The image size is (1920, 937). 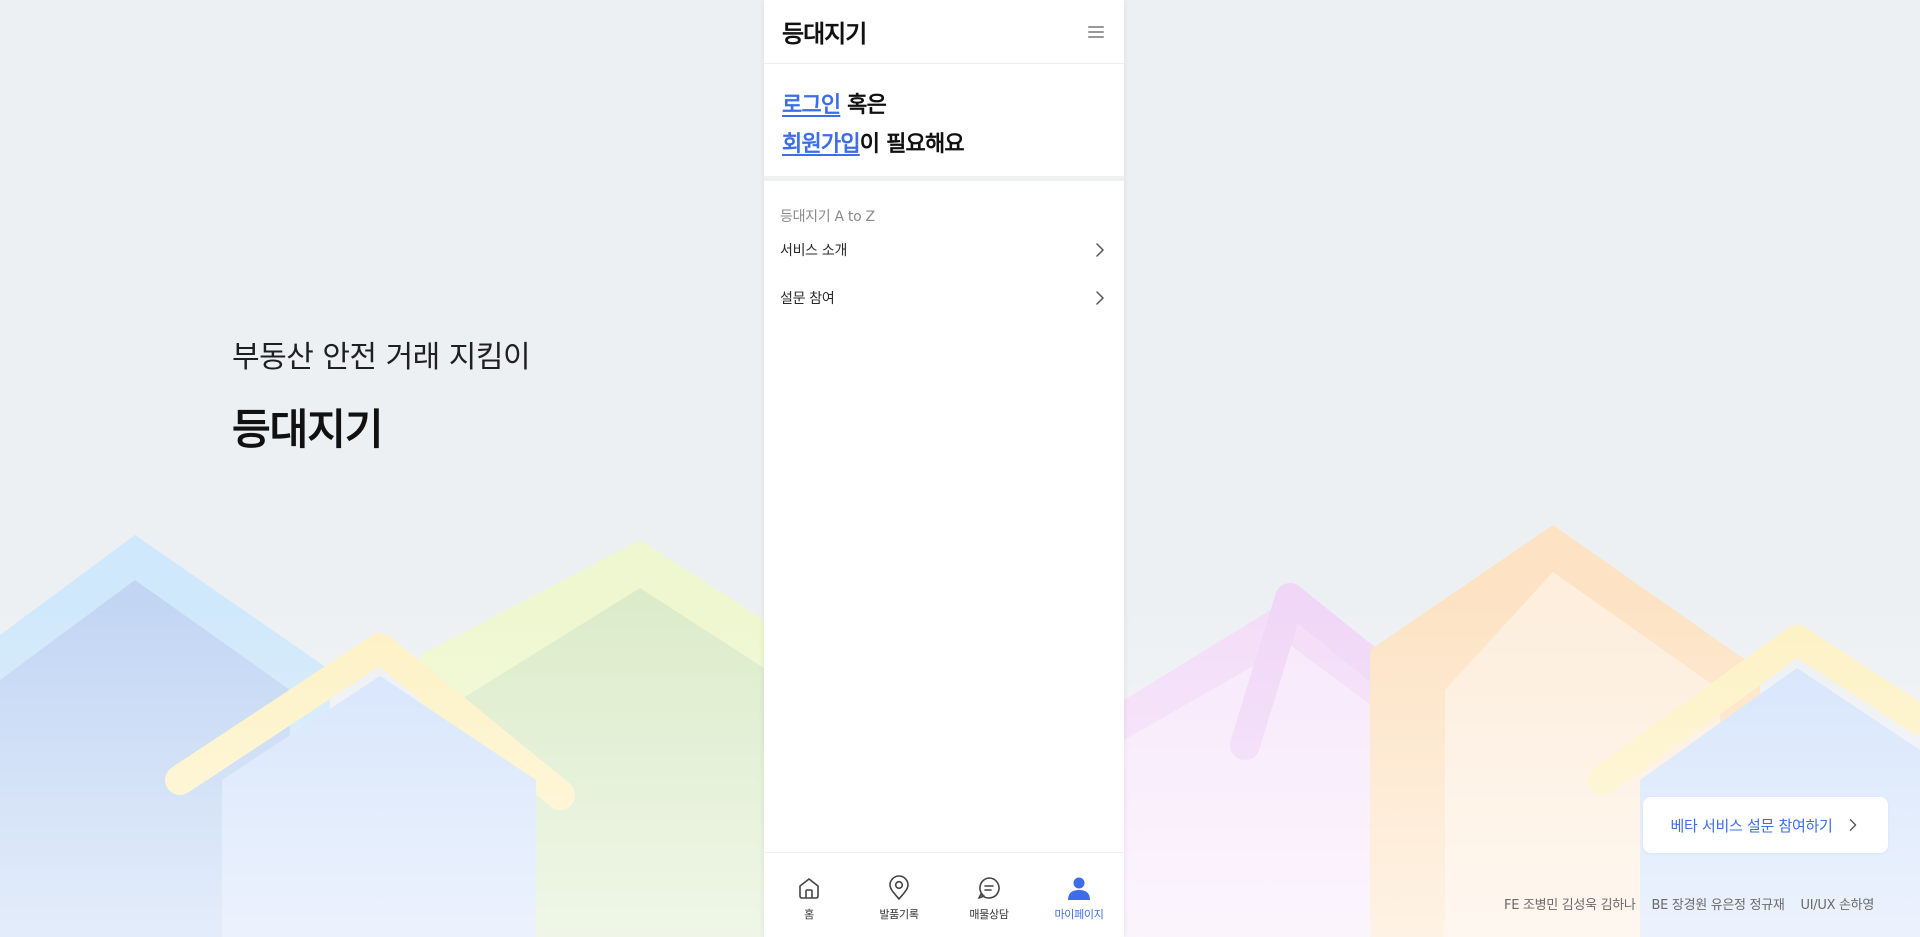 I want to click on tab-consultation: 매물상담, so click(x=989, y=895).